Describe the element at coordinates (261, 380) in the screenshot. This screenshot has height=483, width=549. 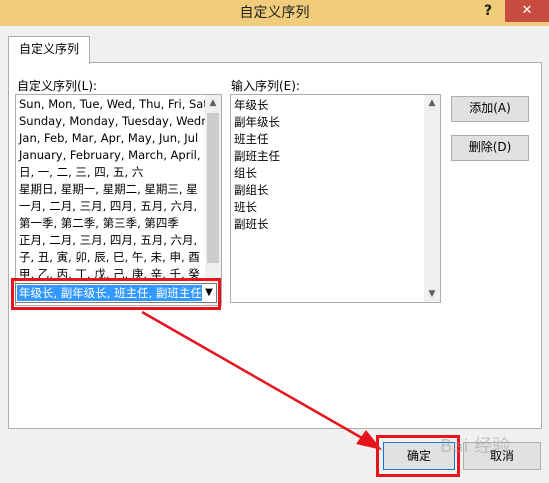
I see `annotation-arrow` at that location.